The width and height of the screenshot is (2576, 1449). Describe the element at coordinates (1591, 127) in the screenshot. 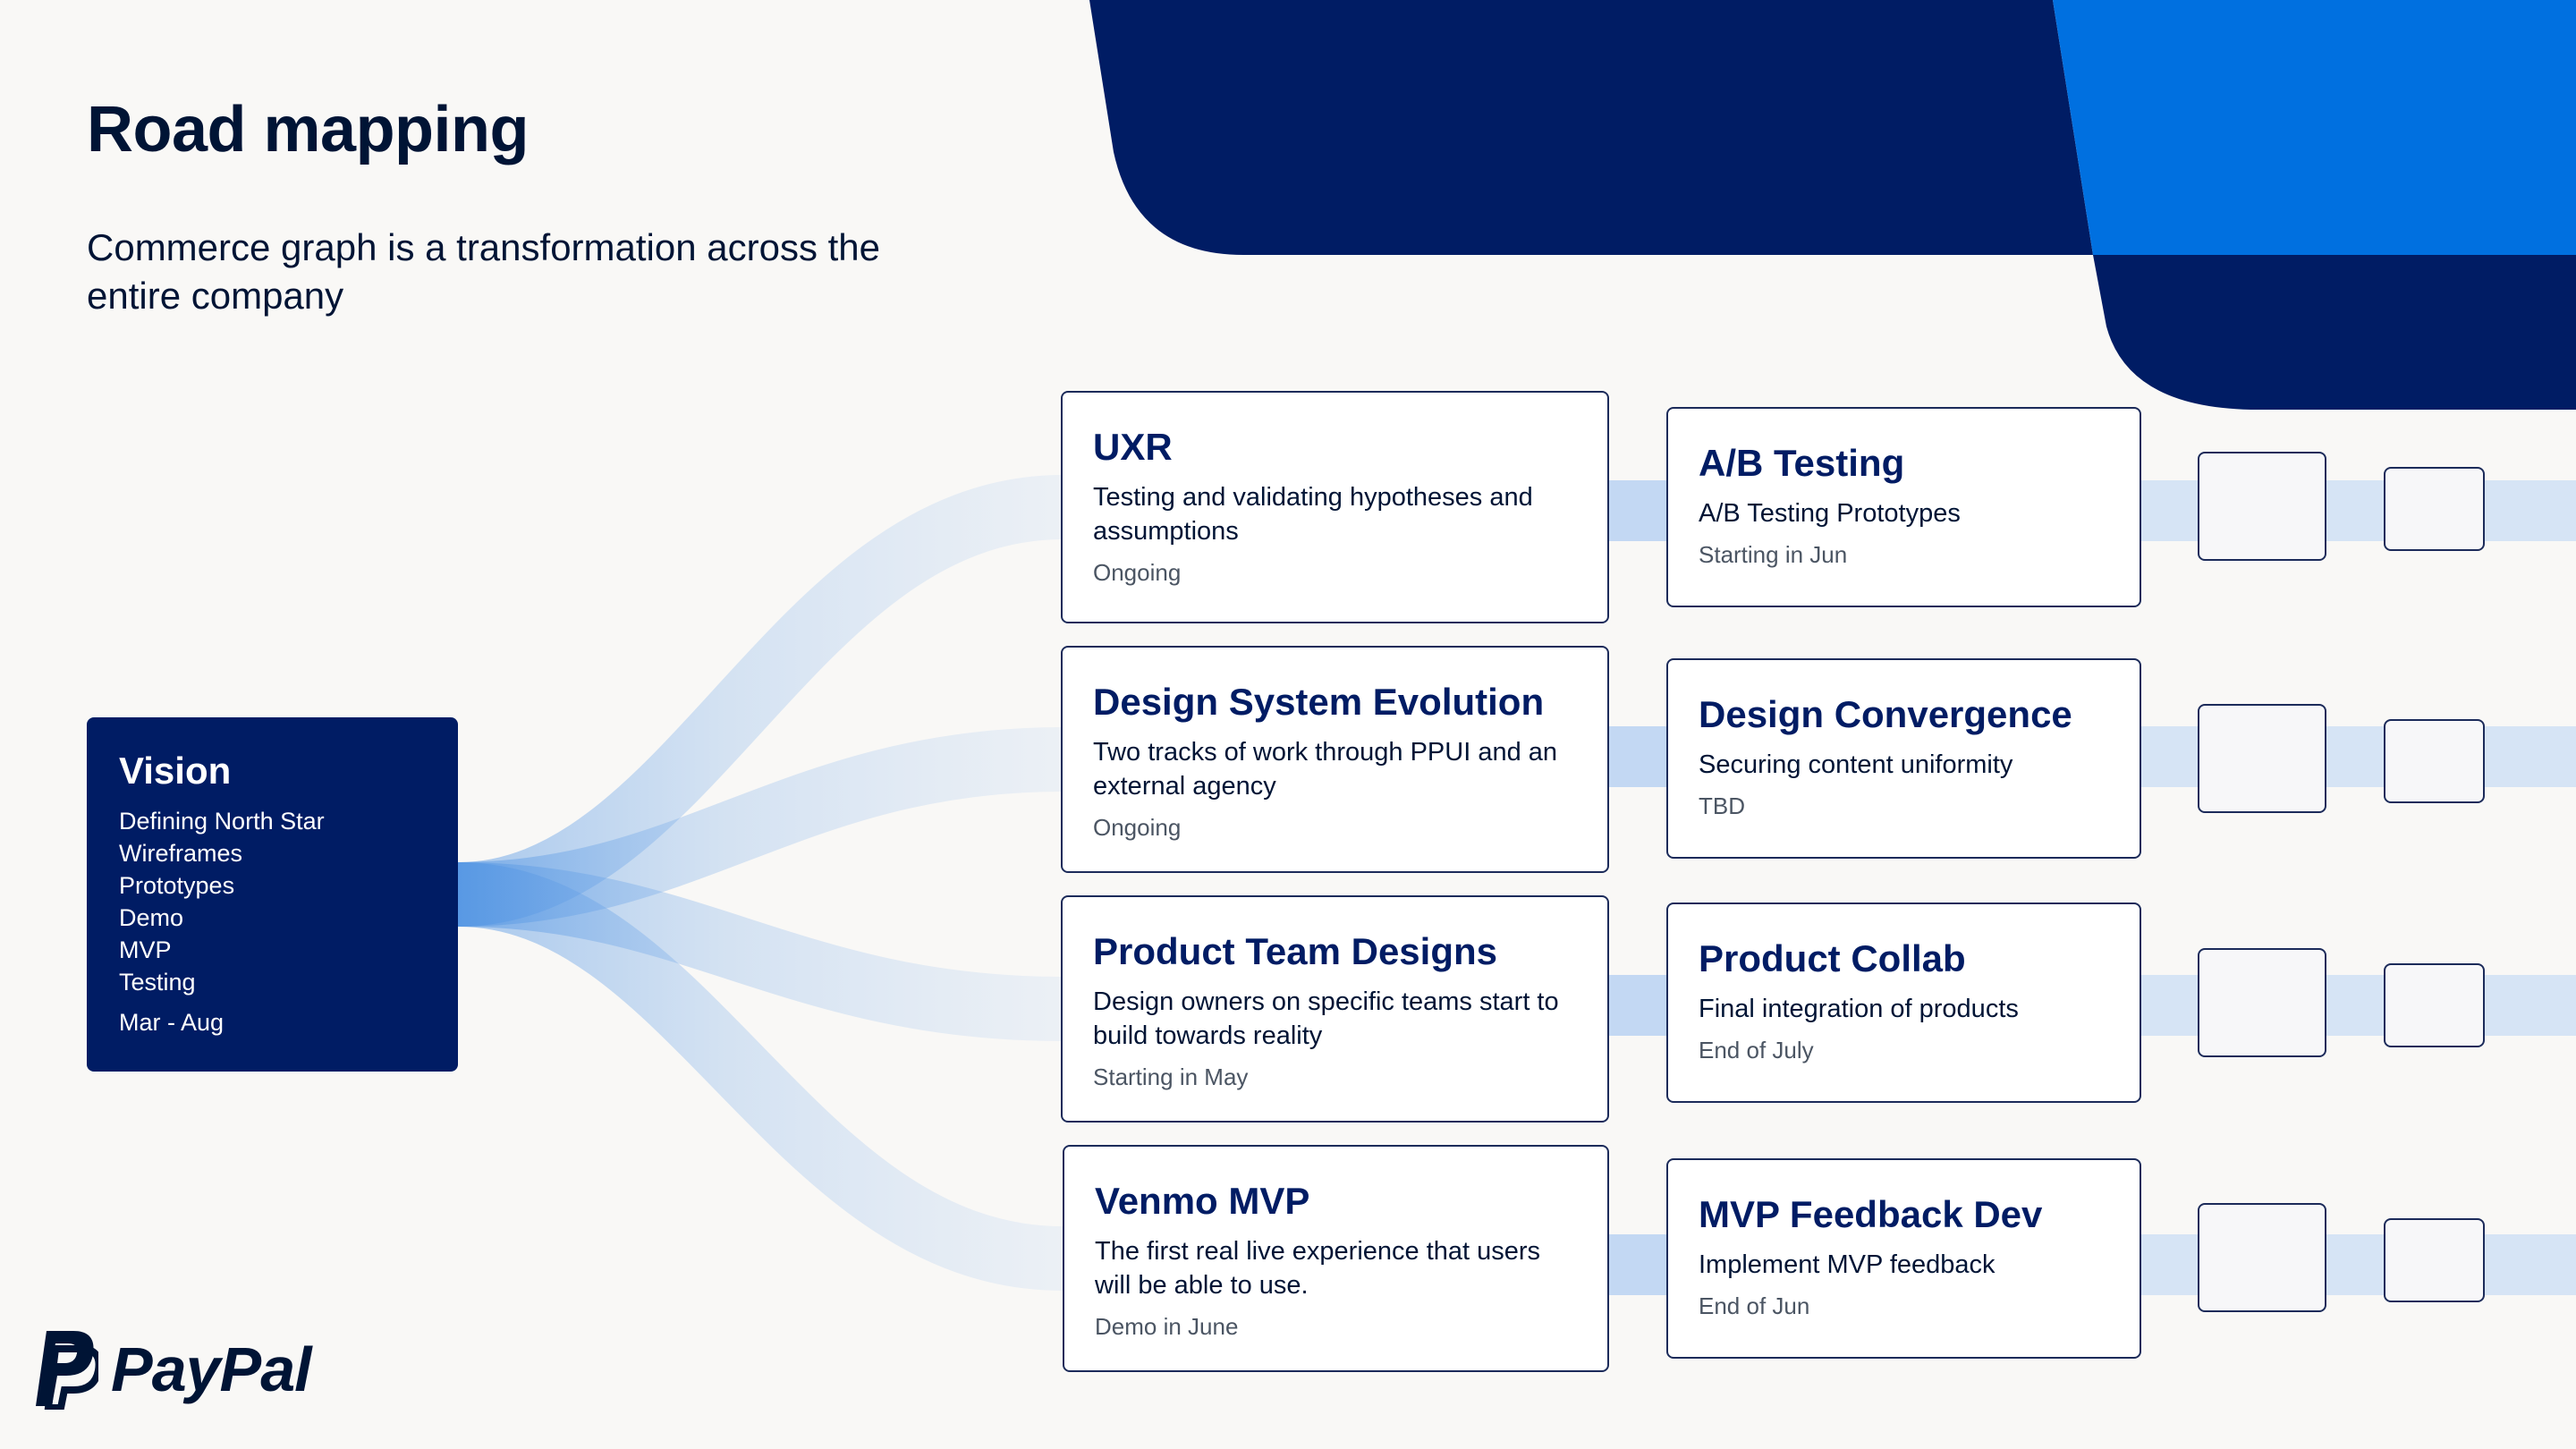

I see `decorative-navy-shape` at that location.